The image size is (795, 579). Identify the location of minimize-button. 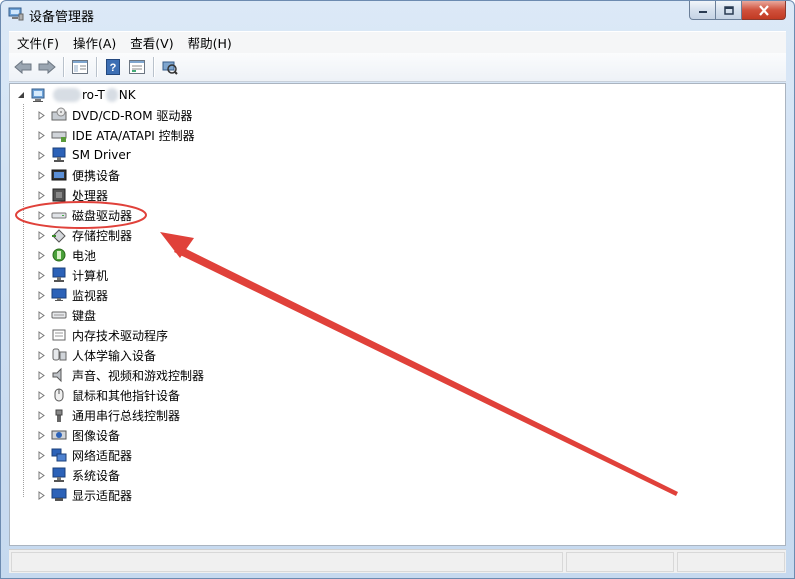
(702, 10).